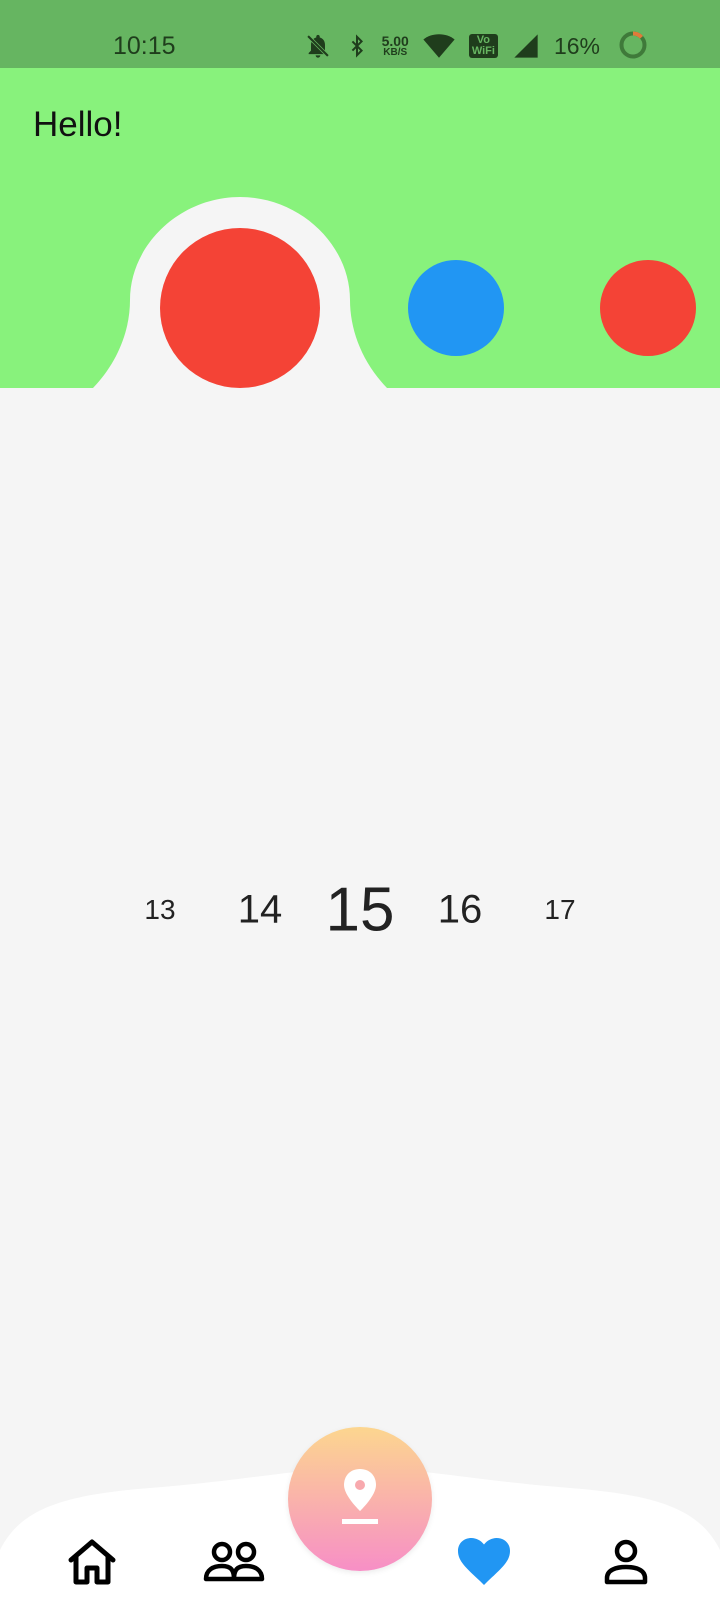  I want to click on signal-icon, so click(526, 46).